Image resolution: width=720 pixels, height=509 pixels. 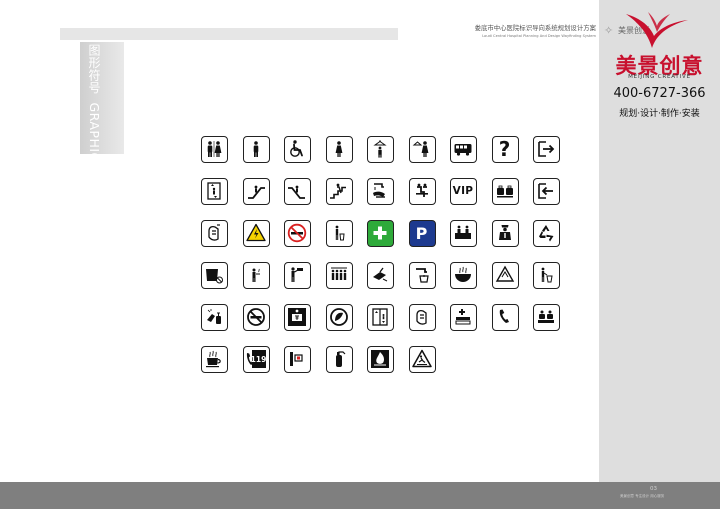 I want to click on side-label: 图形符号 GRAPHIC SYMBOL, so click(x=94, y=132).